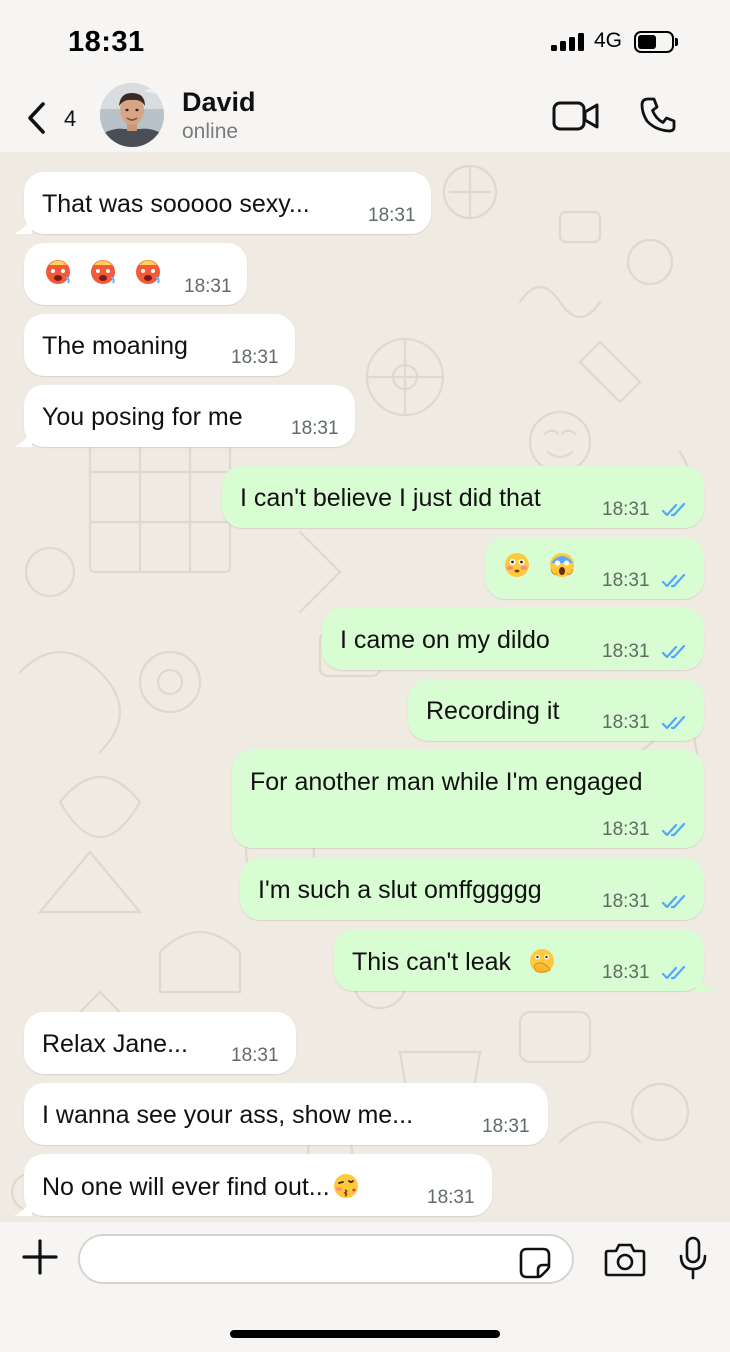  Describe the element at coordinates (656, 42) in the screenshot. I see `battery-icon` at that location.